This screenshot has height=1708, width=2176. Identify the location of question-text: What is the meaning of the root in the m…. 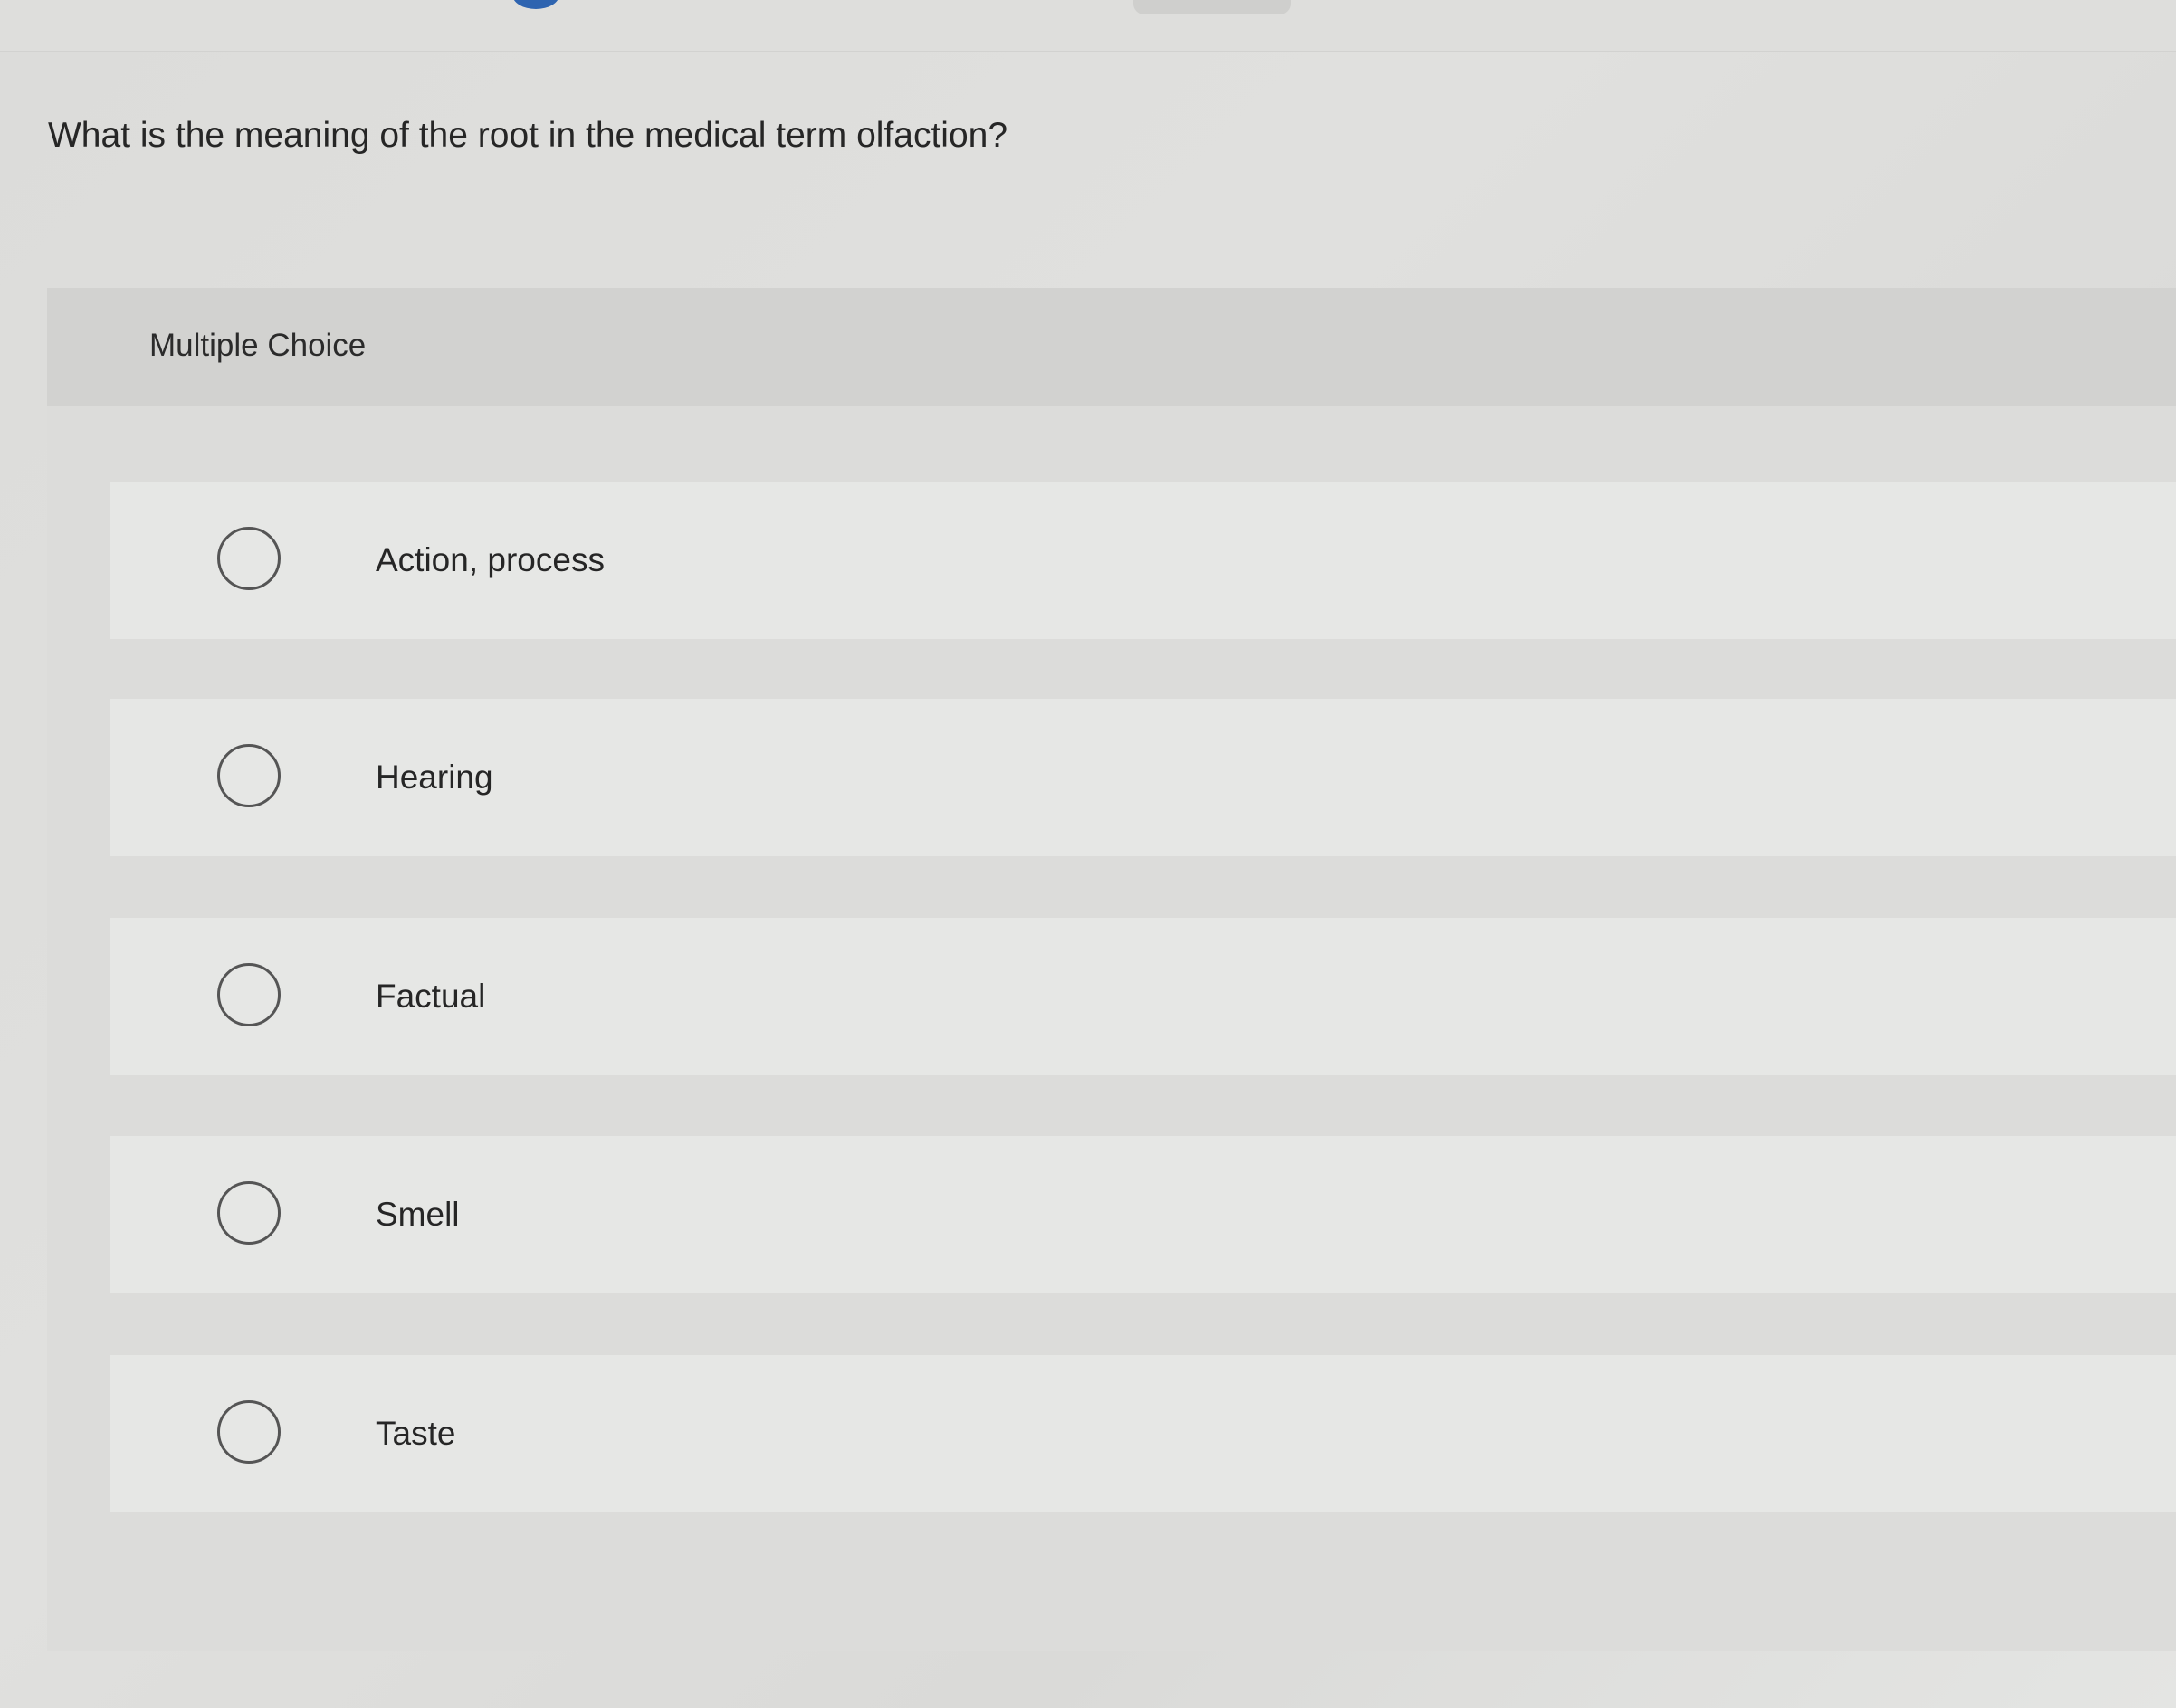
(528, 136).